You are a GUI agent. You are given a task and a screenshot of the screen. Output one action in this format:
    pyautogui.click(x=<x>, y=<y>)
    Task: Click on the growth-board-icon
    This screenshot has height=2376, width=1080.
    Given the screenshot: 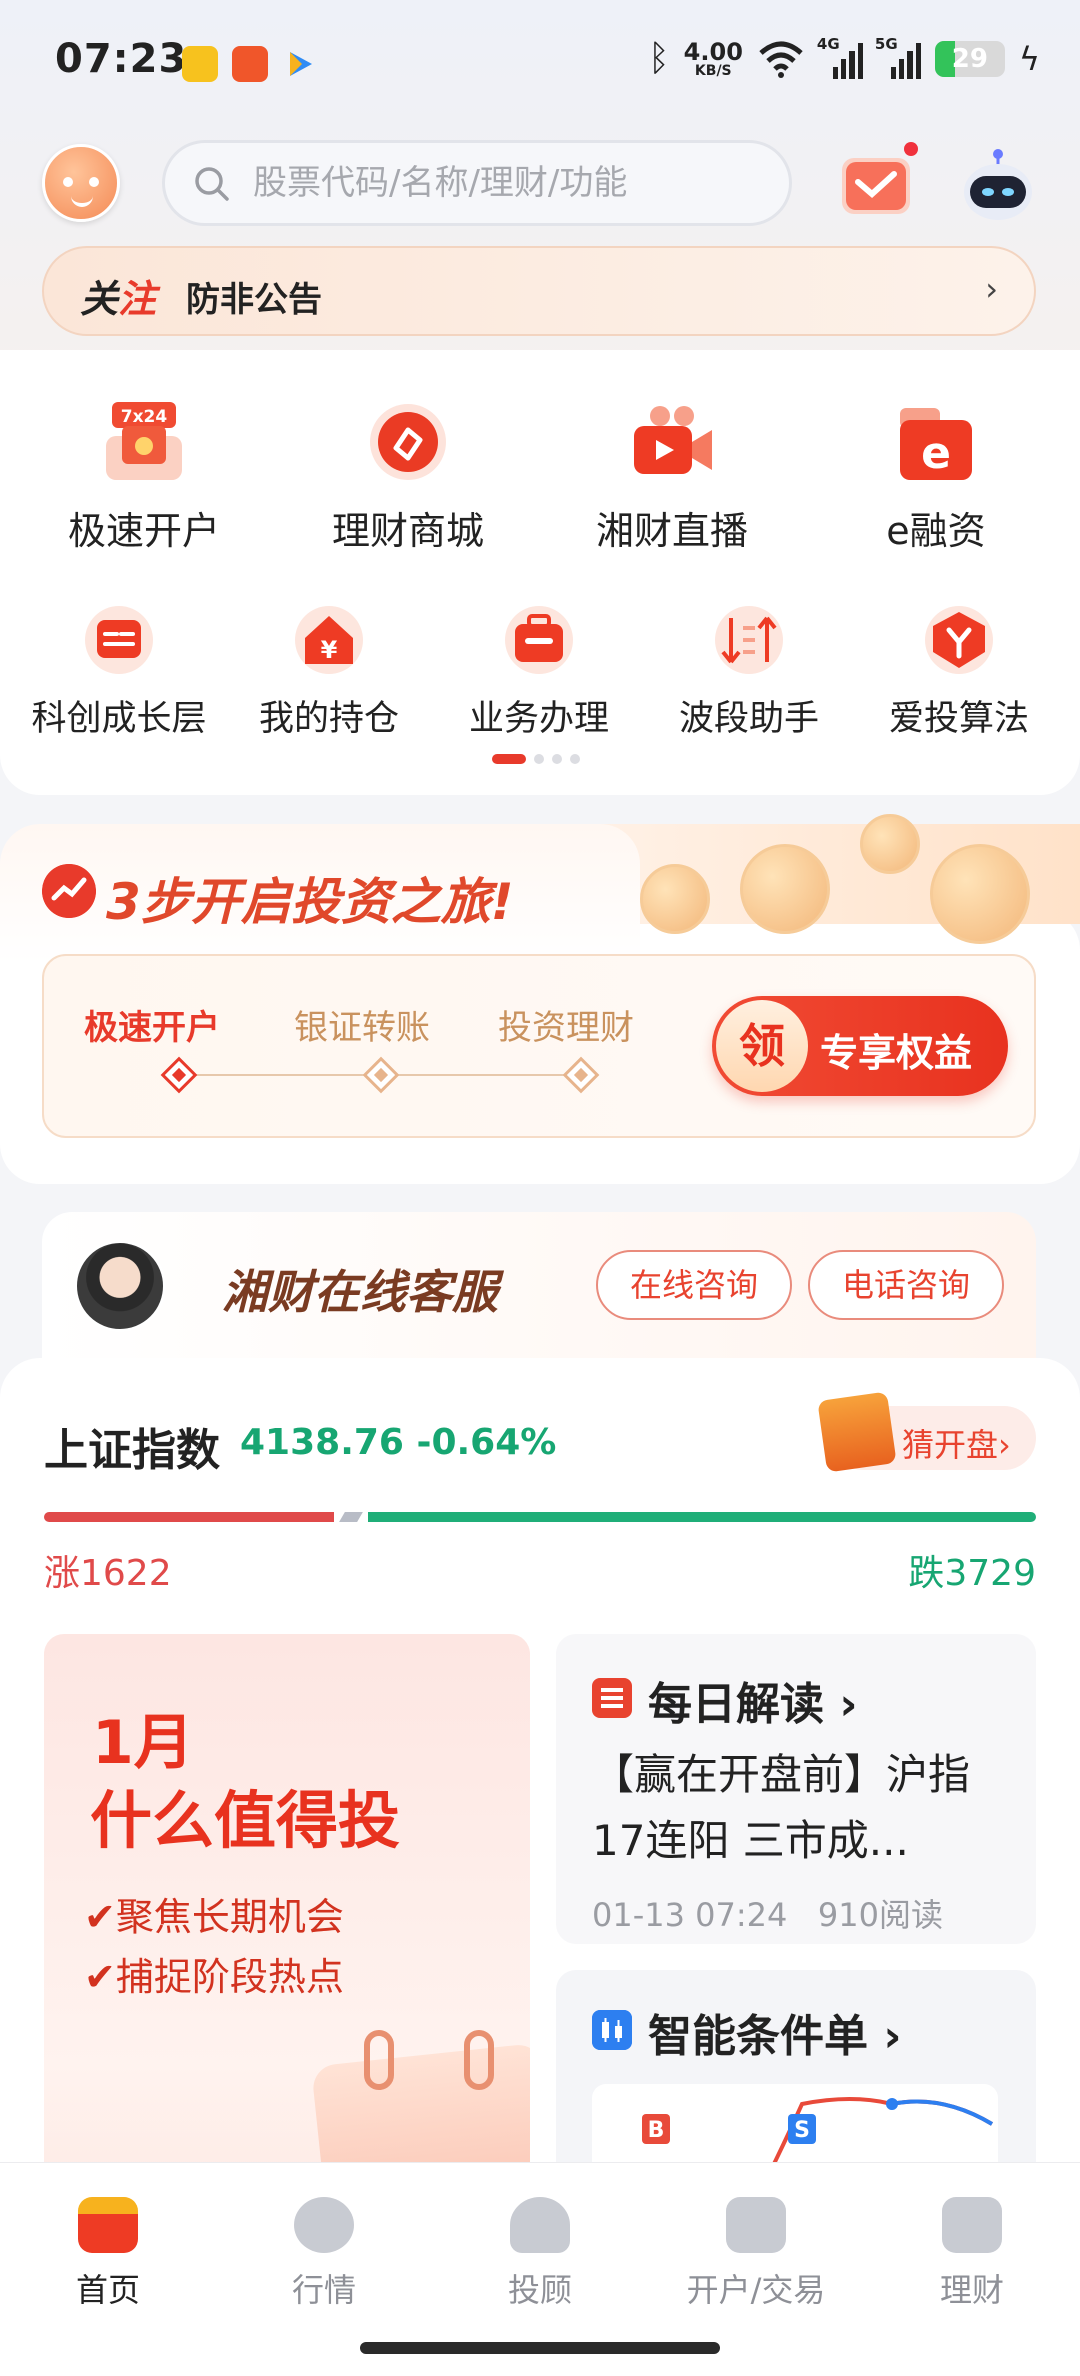 What is the action you would take?
    pyautogui.click(x=119, y=640)
    